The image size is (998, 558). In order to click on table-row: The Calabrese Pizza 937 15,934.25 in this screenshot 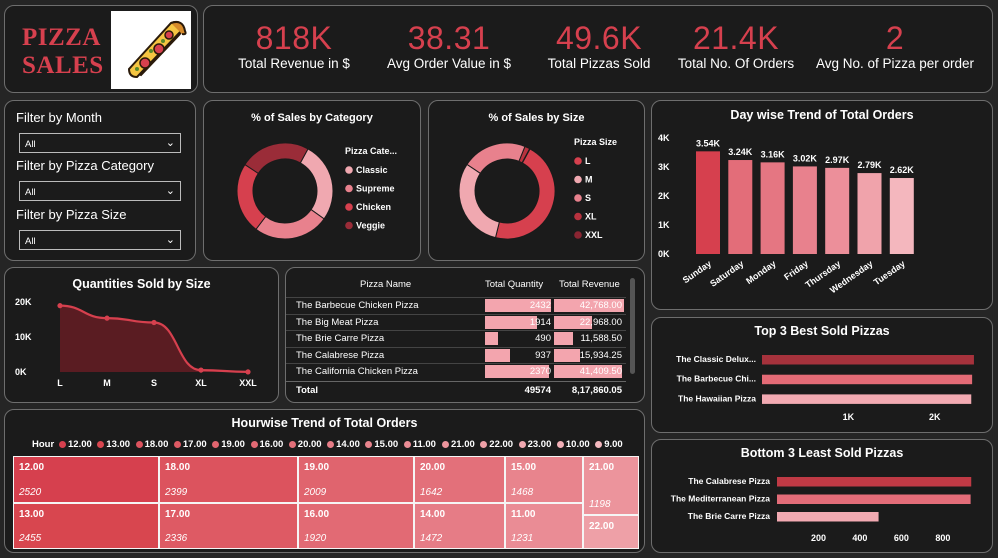, I will do `click(456, 354)`.